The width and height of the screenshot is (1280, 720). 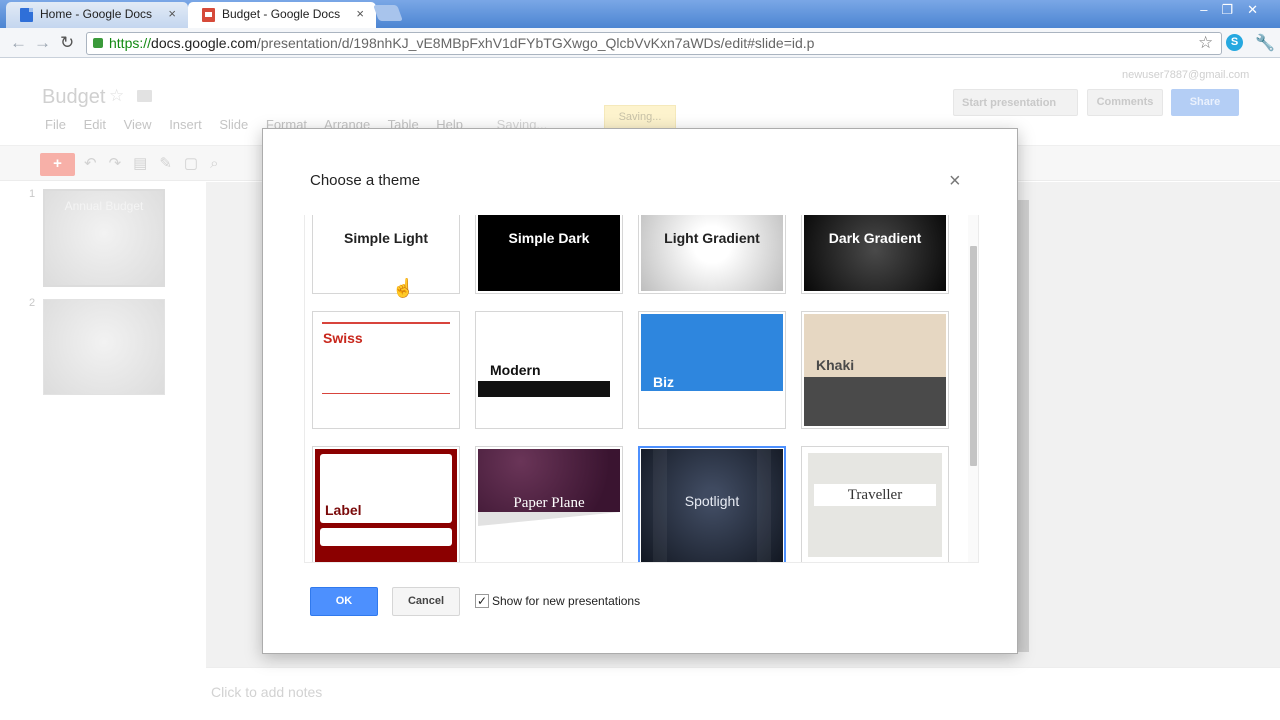 What do you see at coordinates (386, 254) in the screenshot?
I see `theme-simple-light: Simple Light` at bounding box center [386, 254].